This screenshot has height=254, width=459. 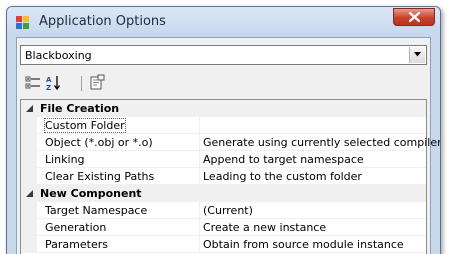 I want to click on close-icon, so click(x=414, y=17).